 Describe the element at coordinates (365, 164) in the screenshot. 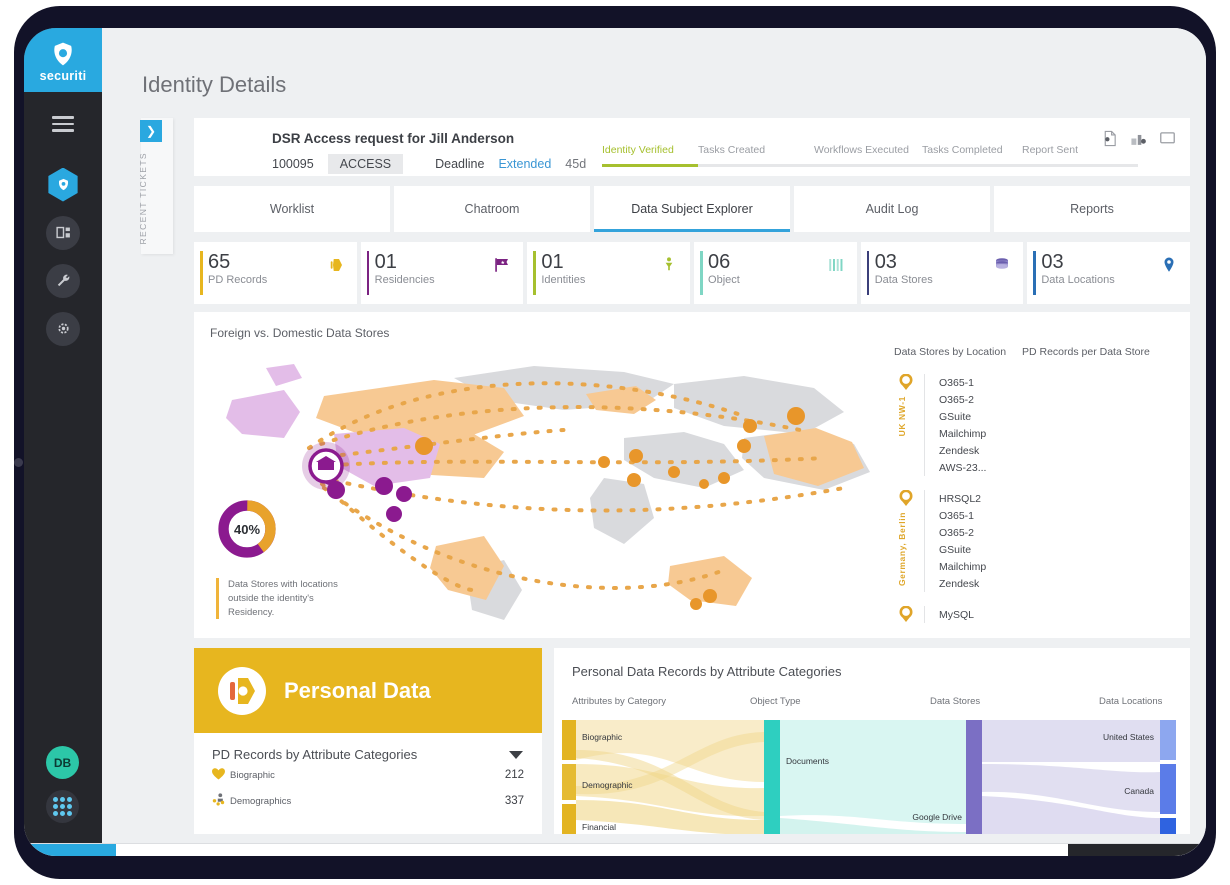

I see `dsr-type-badge: ACCESS` at that location.